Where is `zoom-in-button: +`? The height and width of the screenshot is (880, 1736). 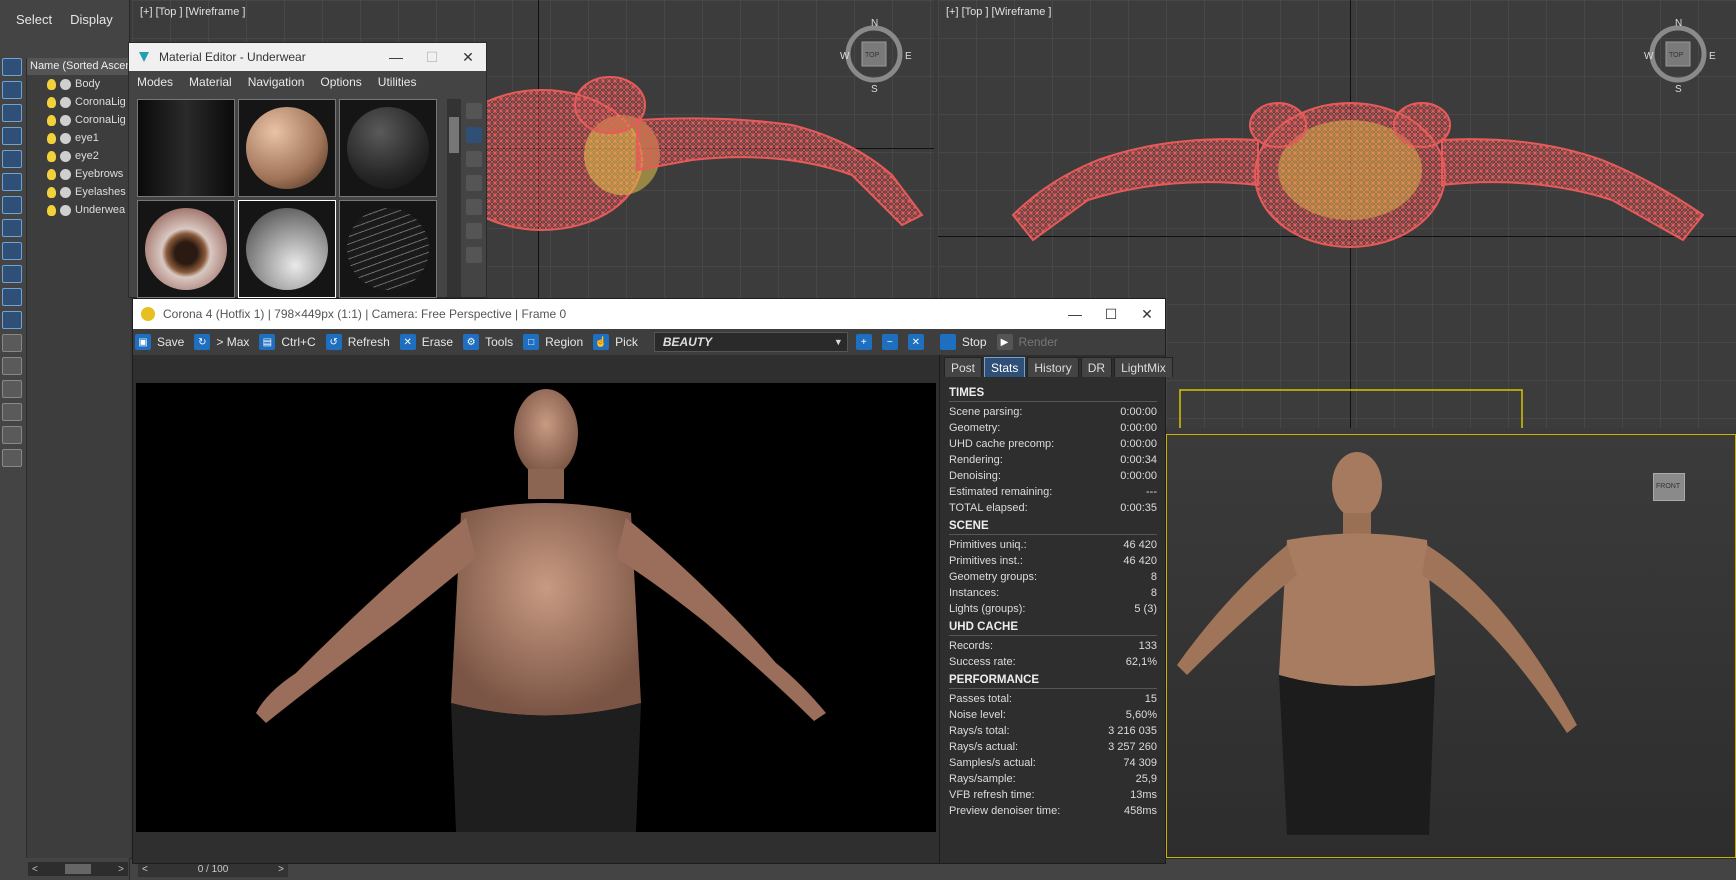 zoom-in-button: + is located at coordinates (866, 342).